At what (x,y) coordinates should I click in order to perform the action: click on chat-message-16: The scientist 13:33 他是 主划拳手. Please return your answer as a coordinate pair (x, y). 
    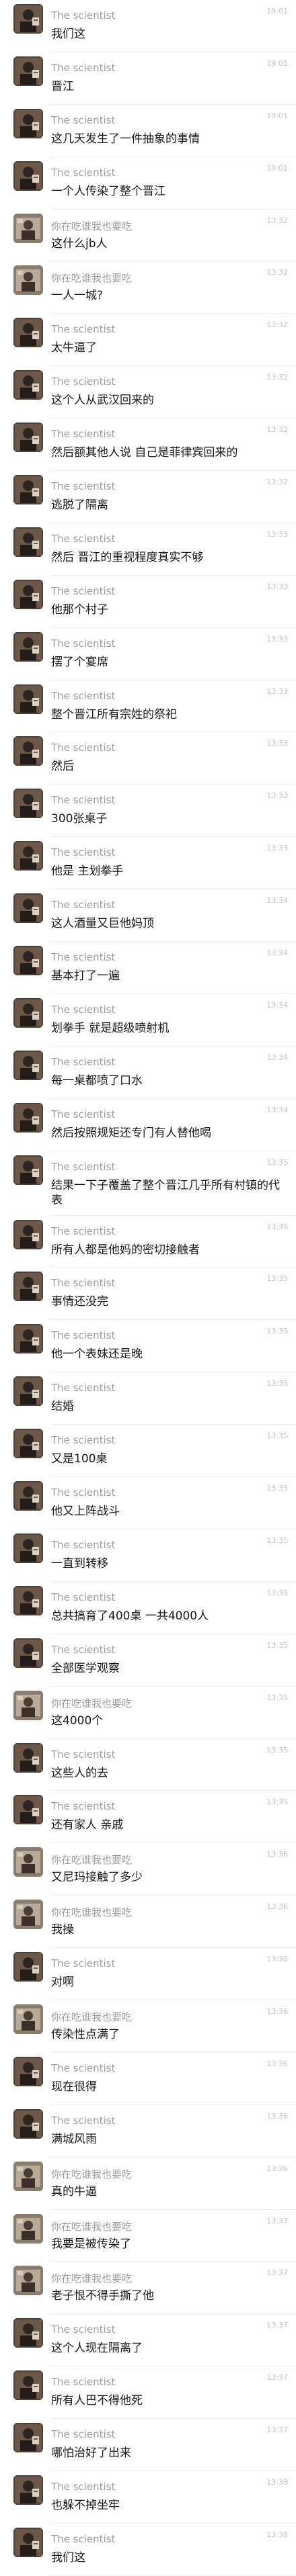
    Looking at the image, I should click on (148, 864).